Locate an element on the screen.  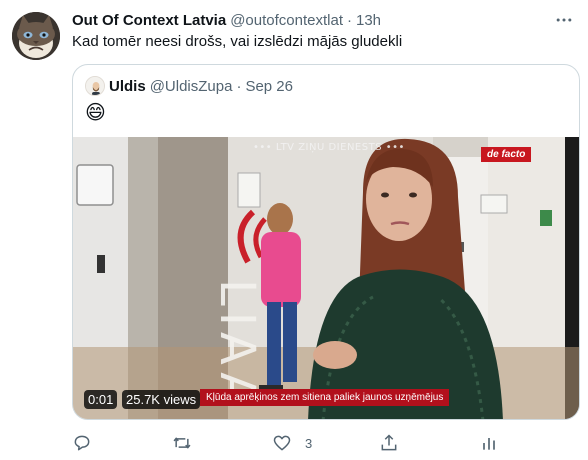
author-avatar is located at coordinates (36, 36).